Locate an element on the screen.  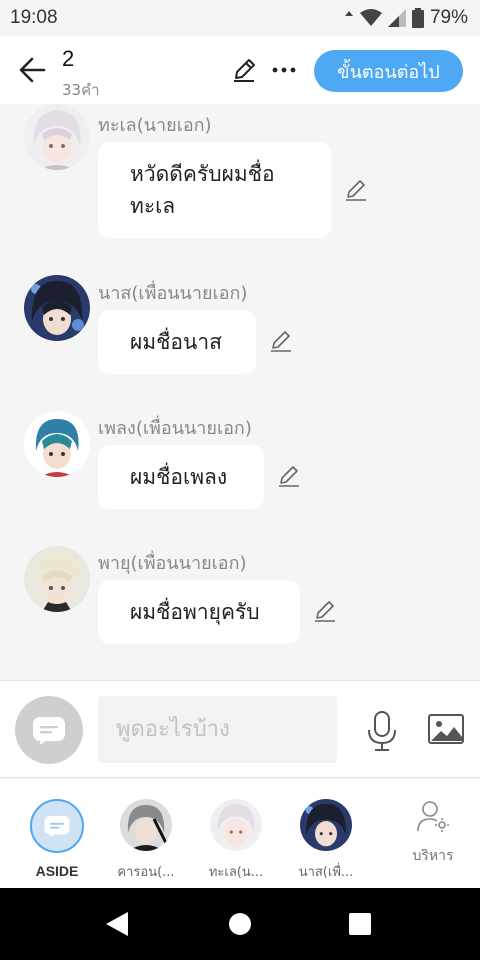
word-count: 33คำ is located at coordinates (81, 90).